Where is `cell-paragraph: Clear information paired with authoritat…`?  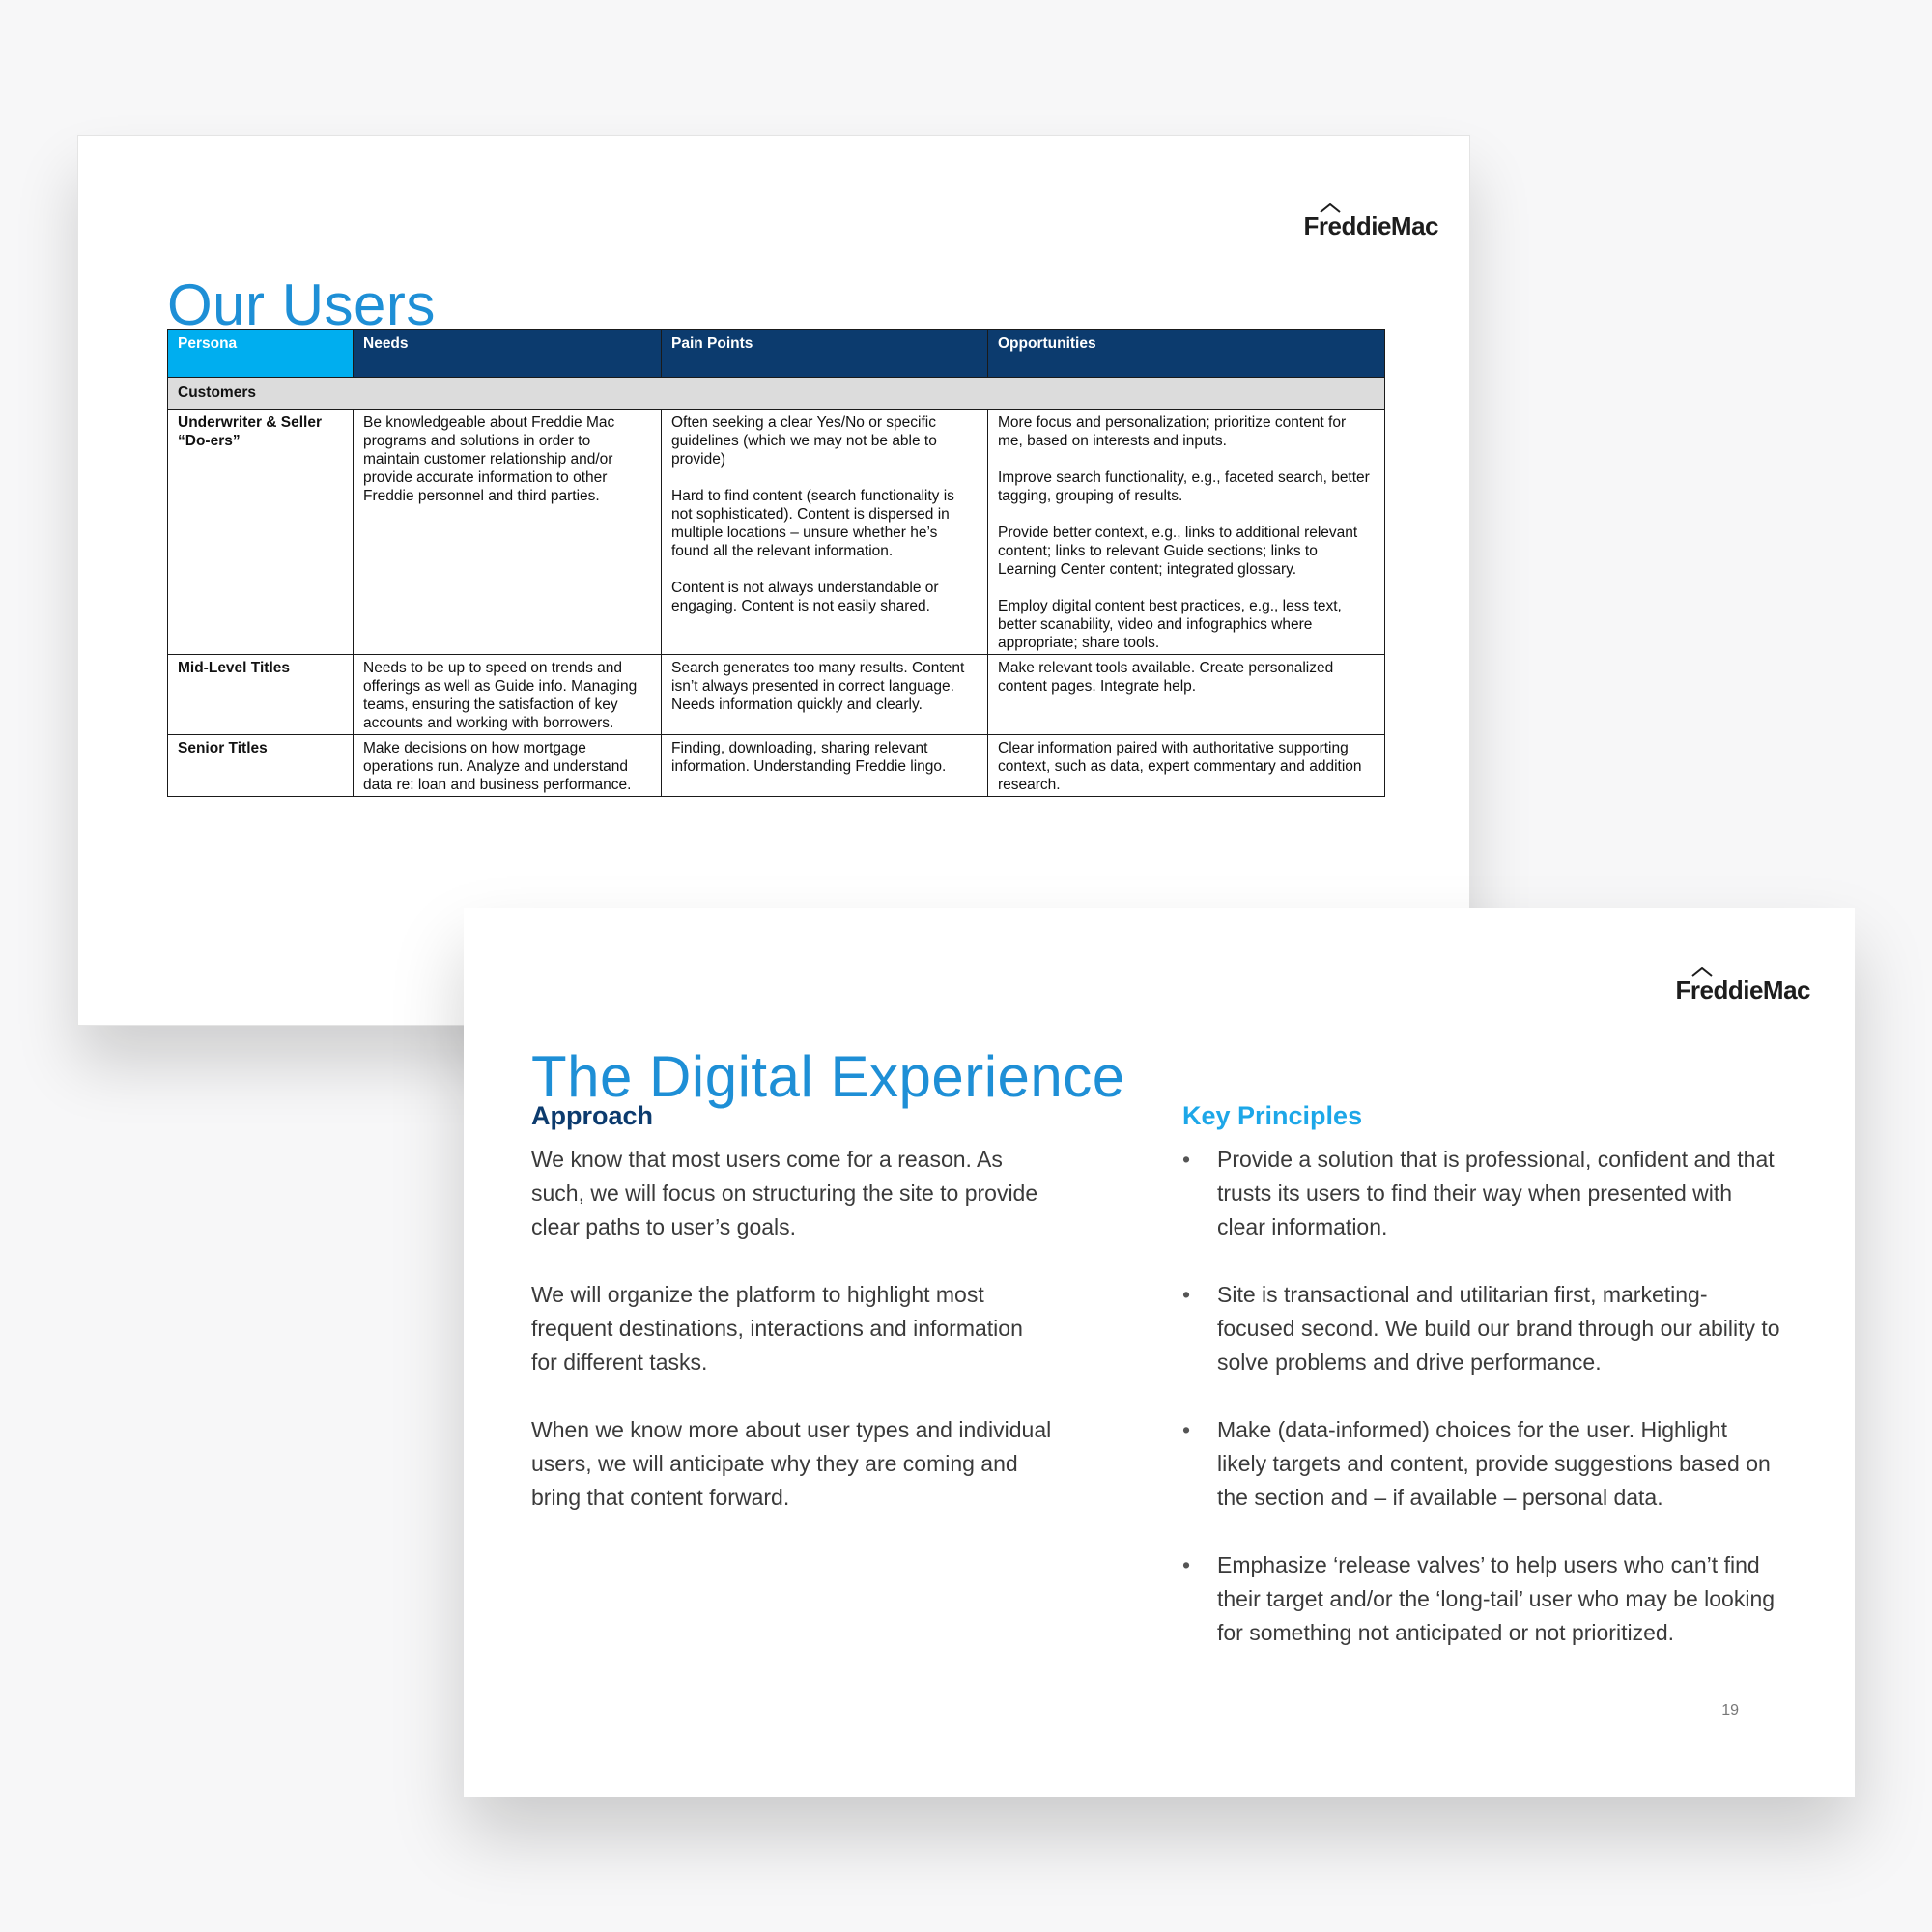
cell-paragraph: Clear information paired with authoritat… is located at coordinates (1180, 766).